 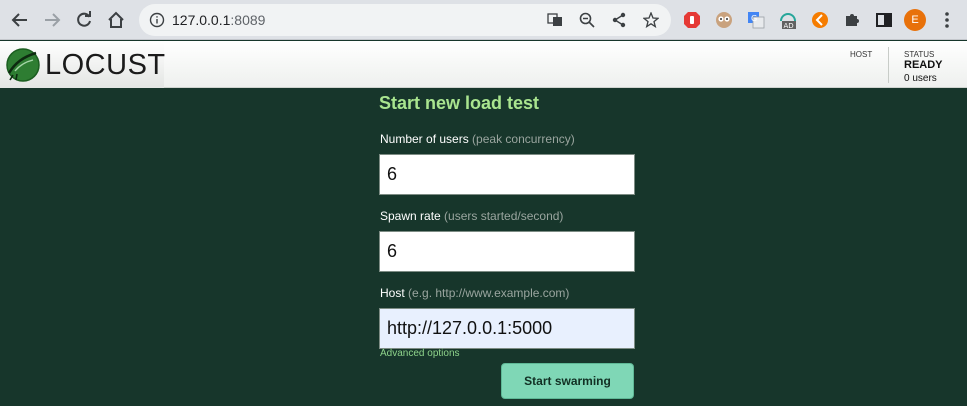 What do you see at coordinates (567, 381) in the screenshot?
I see `start-swarming-button: Start swarming` at bounding box center [567, 381].